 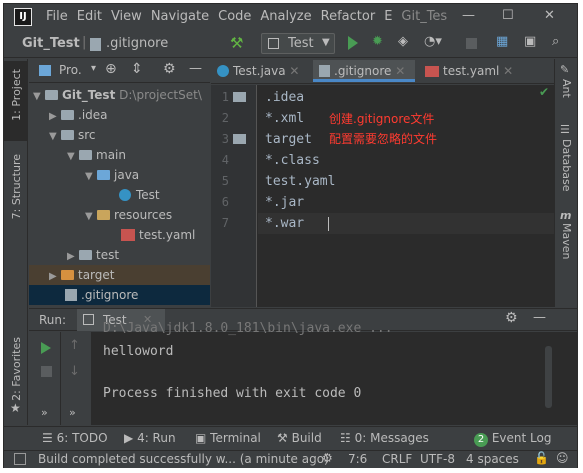 What do you see at coordinates (548, 377) in the screenshot?
I see `console-scrollbar` at bounding box center [548, 377].